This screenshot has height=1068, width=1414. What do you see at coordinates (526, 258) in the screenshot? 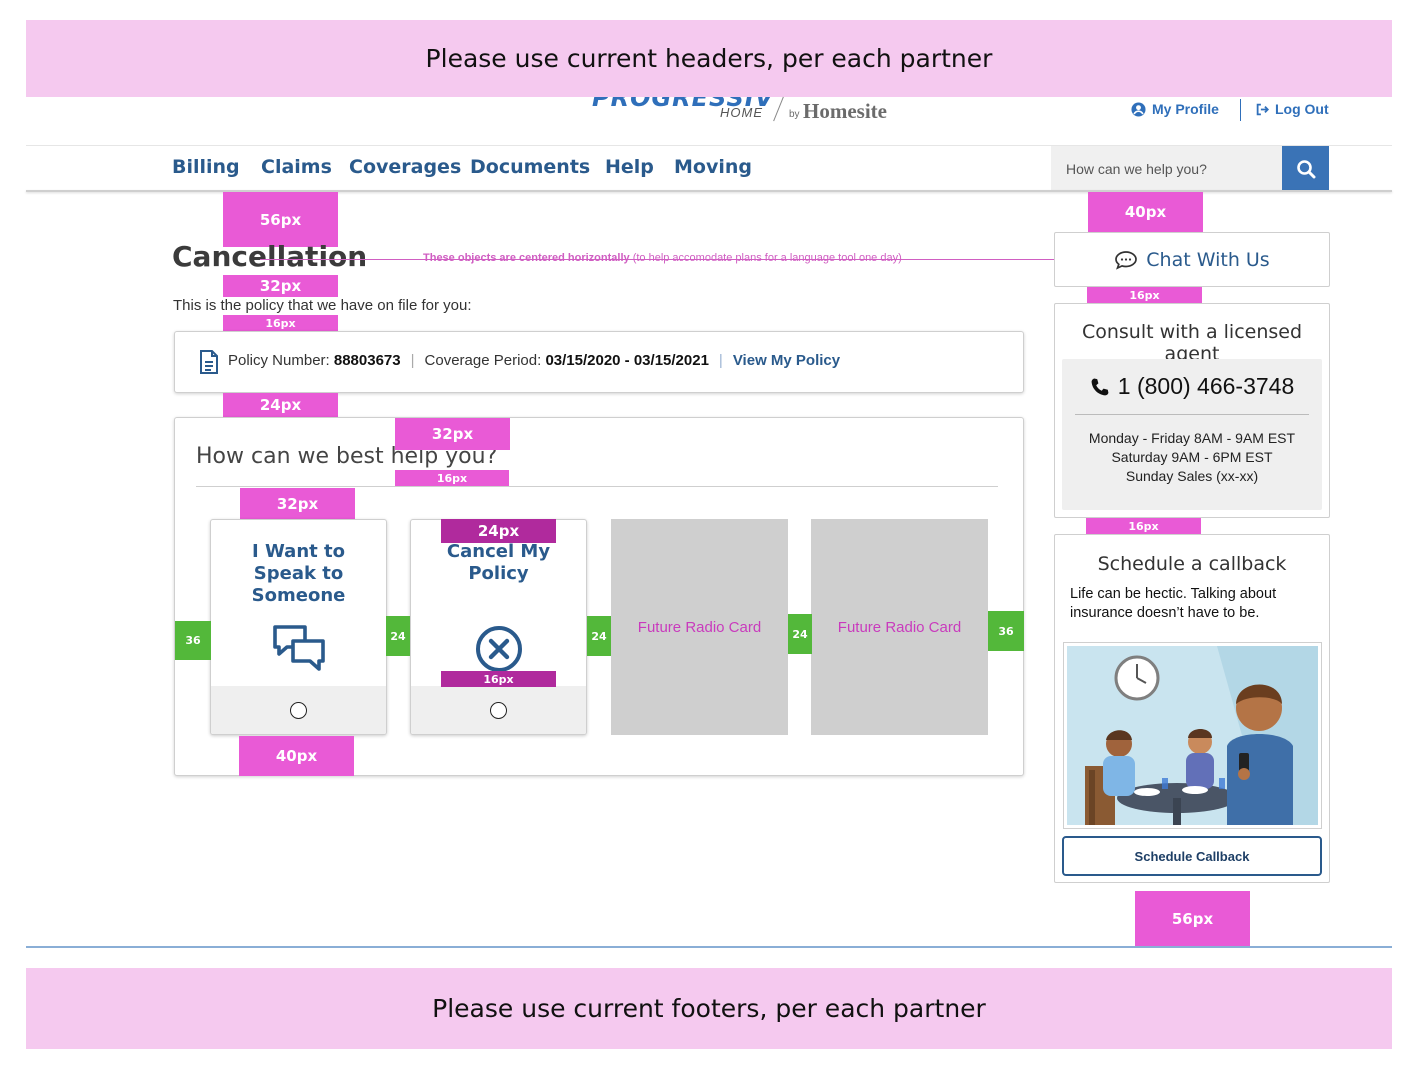
I see `center-note-strong: These objects are centered horizontally` at bounding box center [526, 258].